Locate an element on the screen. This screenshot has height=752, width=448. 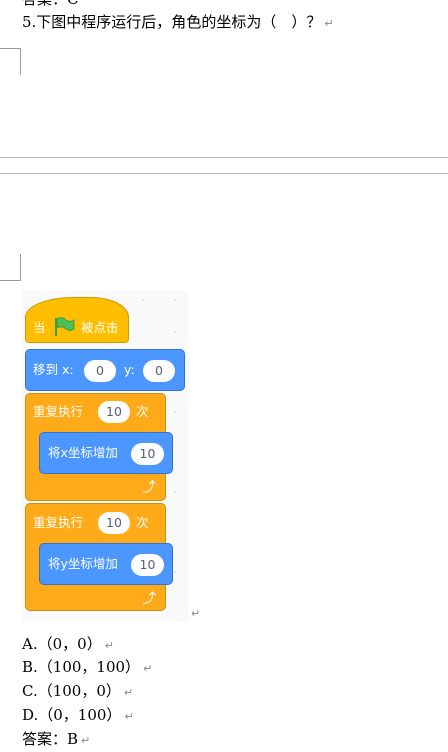
hat-when-label: 当 is located at coordinates (39, 327).